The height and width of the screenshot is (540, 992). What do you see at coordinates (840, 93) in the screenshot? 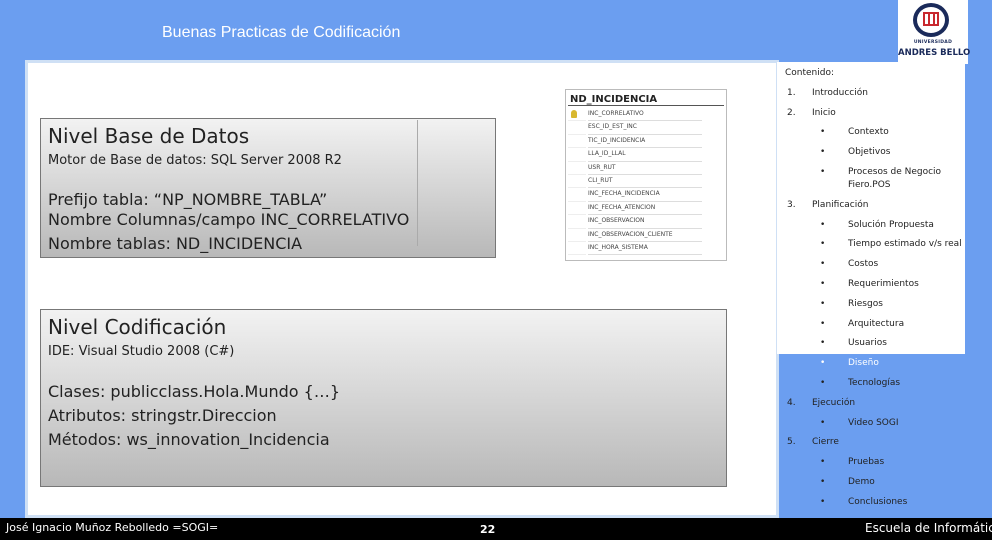
I see `toc-item-introduccion: Introducción` at bounding box center [840, 93].